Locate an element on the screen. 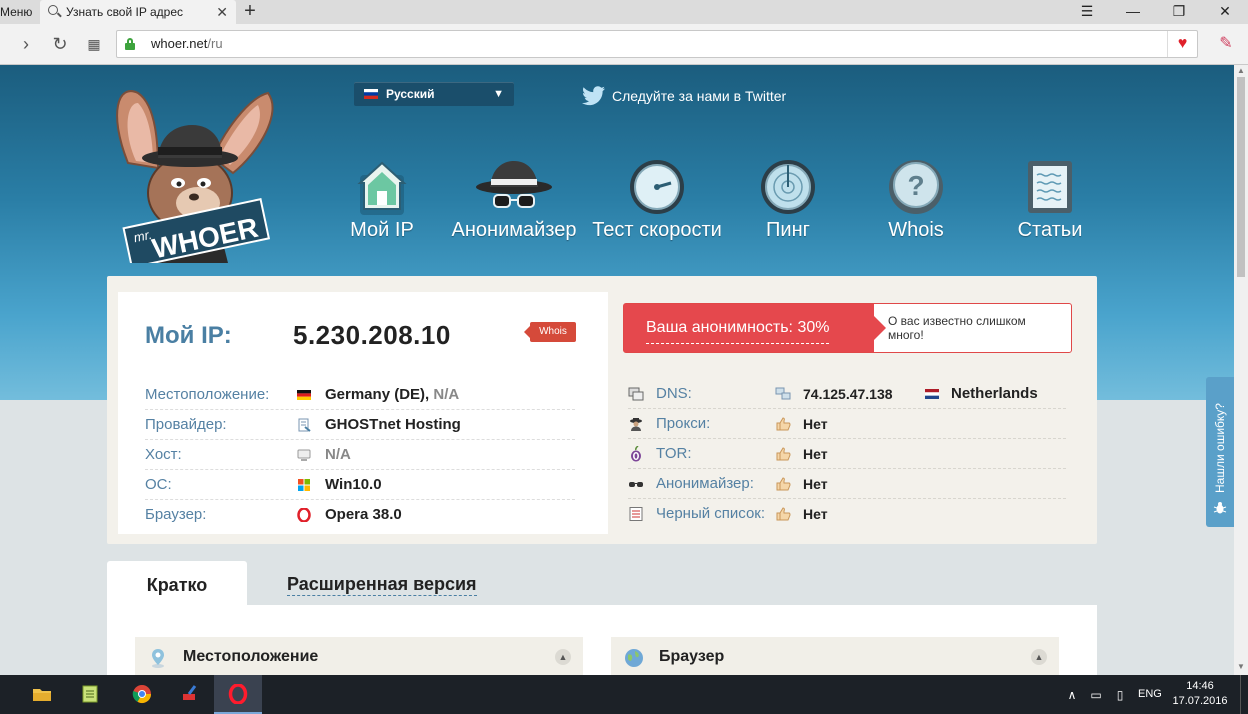 The width and height of the screenshot is (1248, 714). nav-label: Тест скорости is located at coordinates (657, 230).